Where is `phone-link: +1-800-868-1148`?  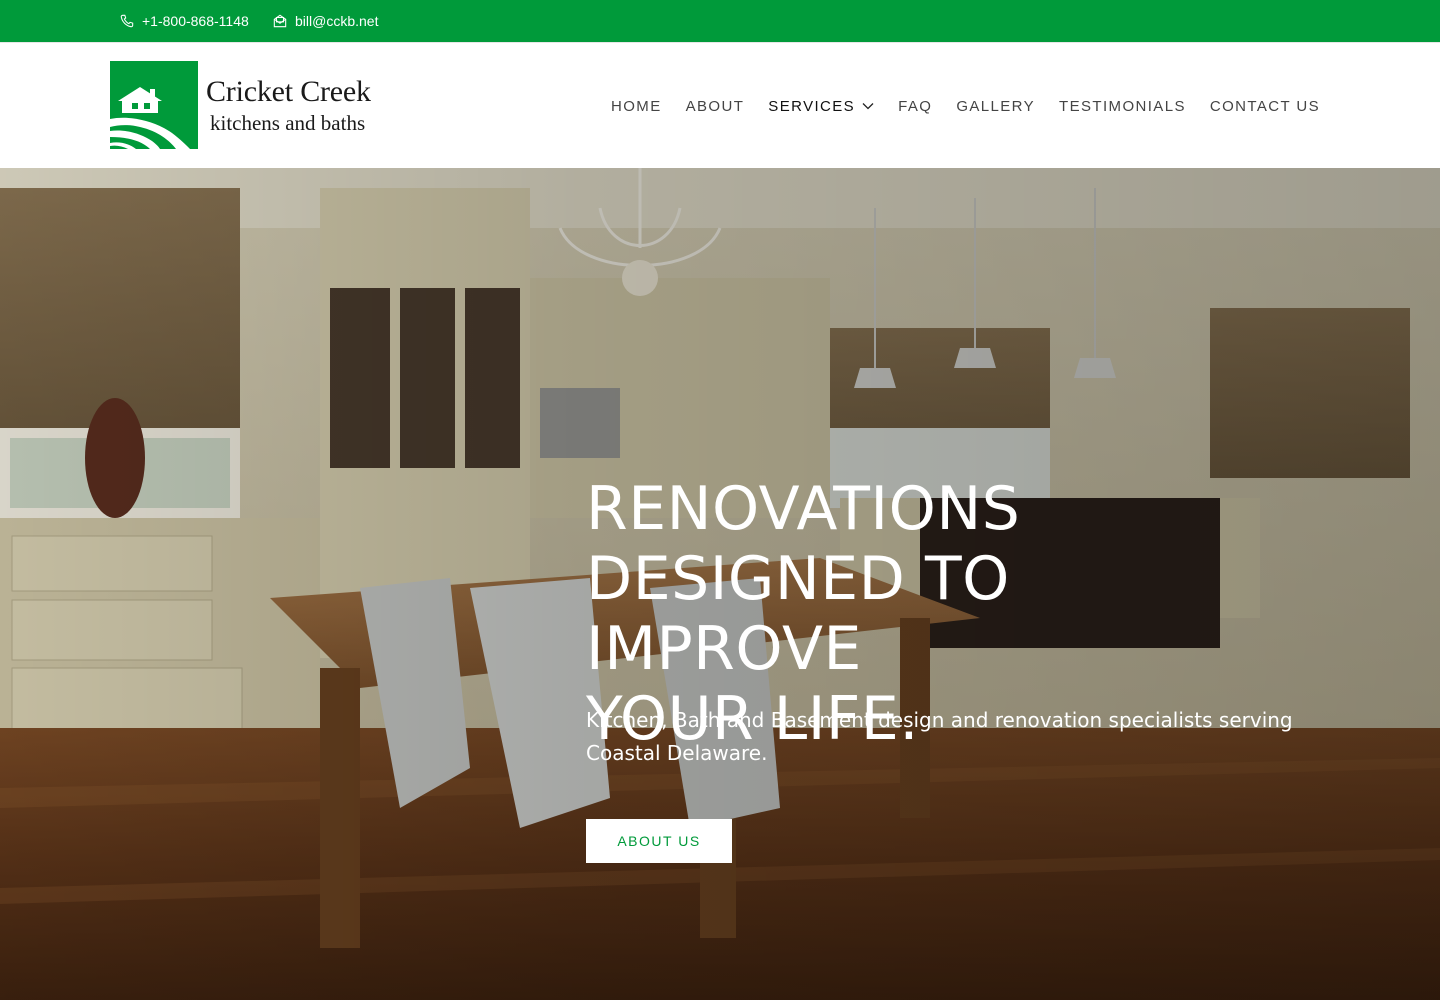
phone-link: +1-800-868-1148 is located at coordinates (184, 21).